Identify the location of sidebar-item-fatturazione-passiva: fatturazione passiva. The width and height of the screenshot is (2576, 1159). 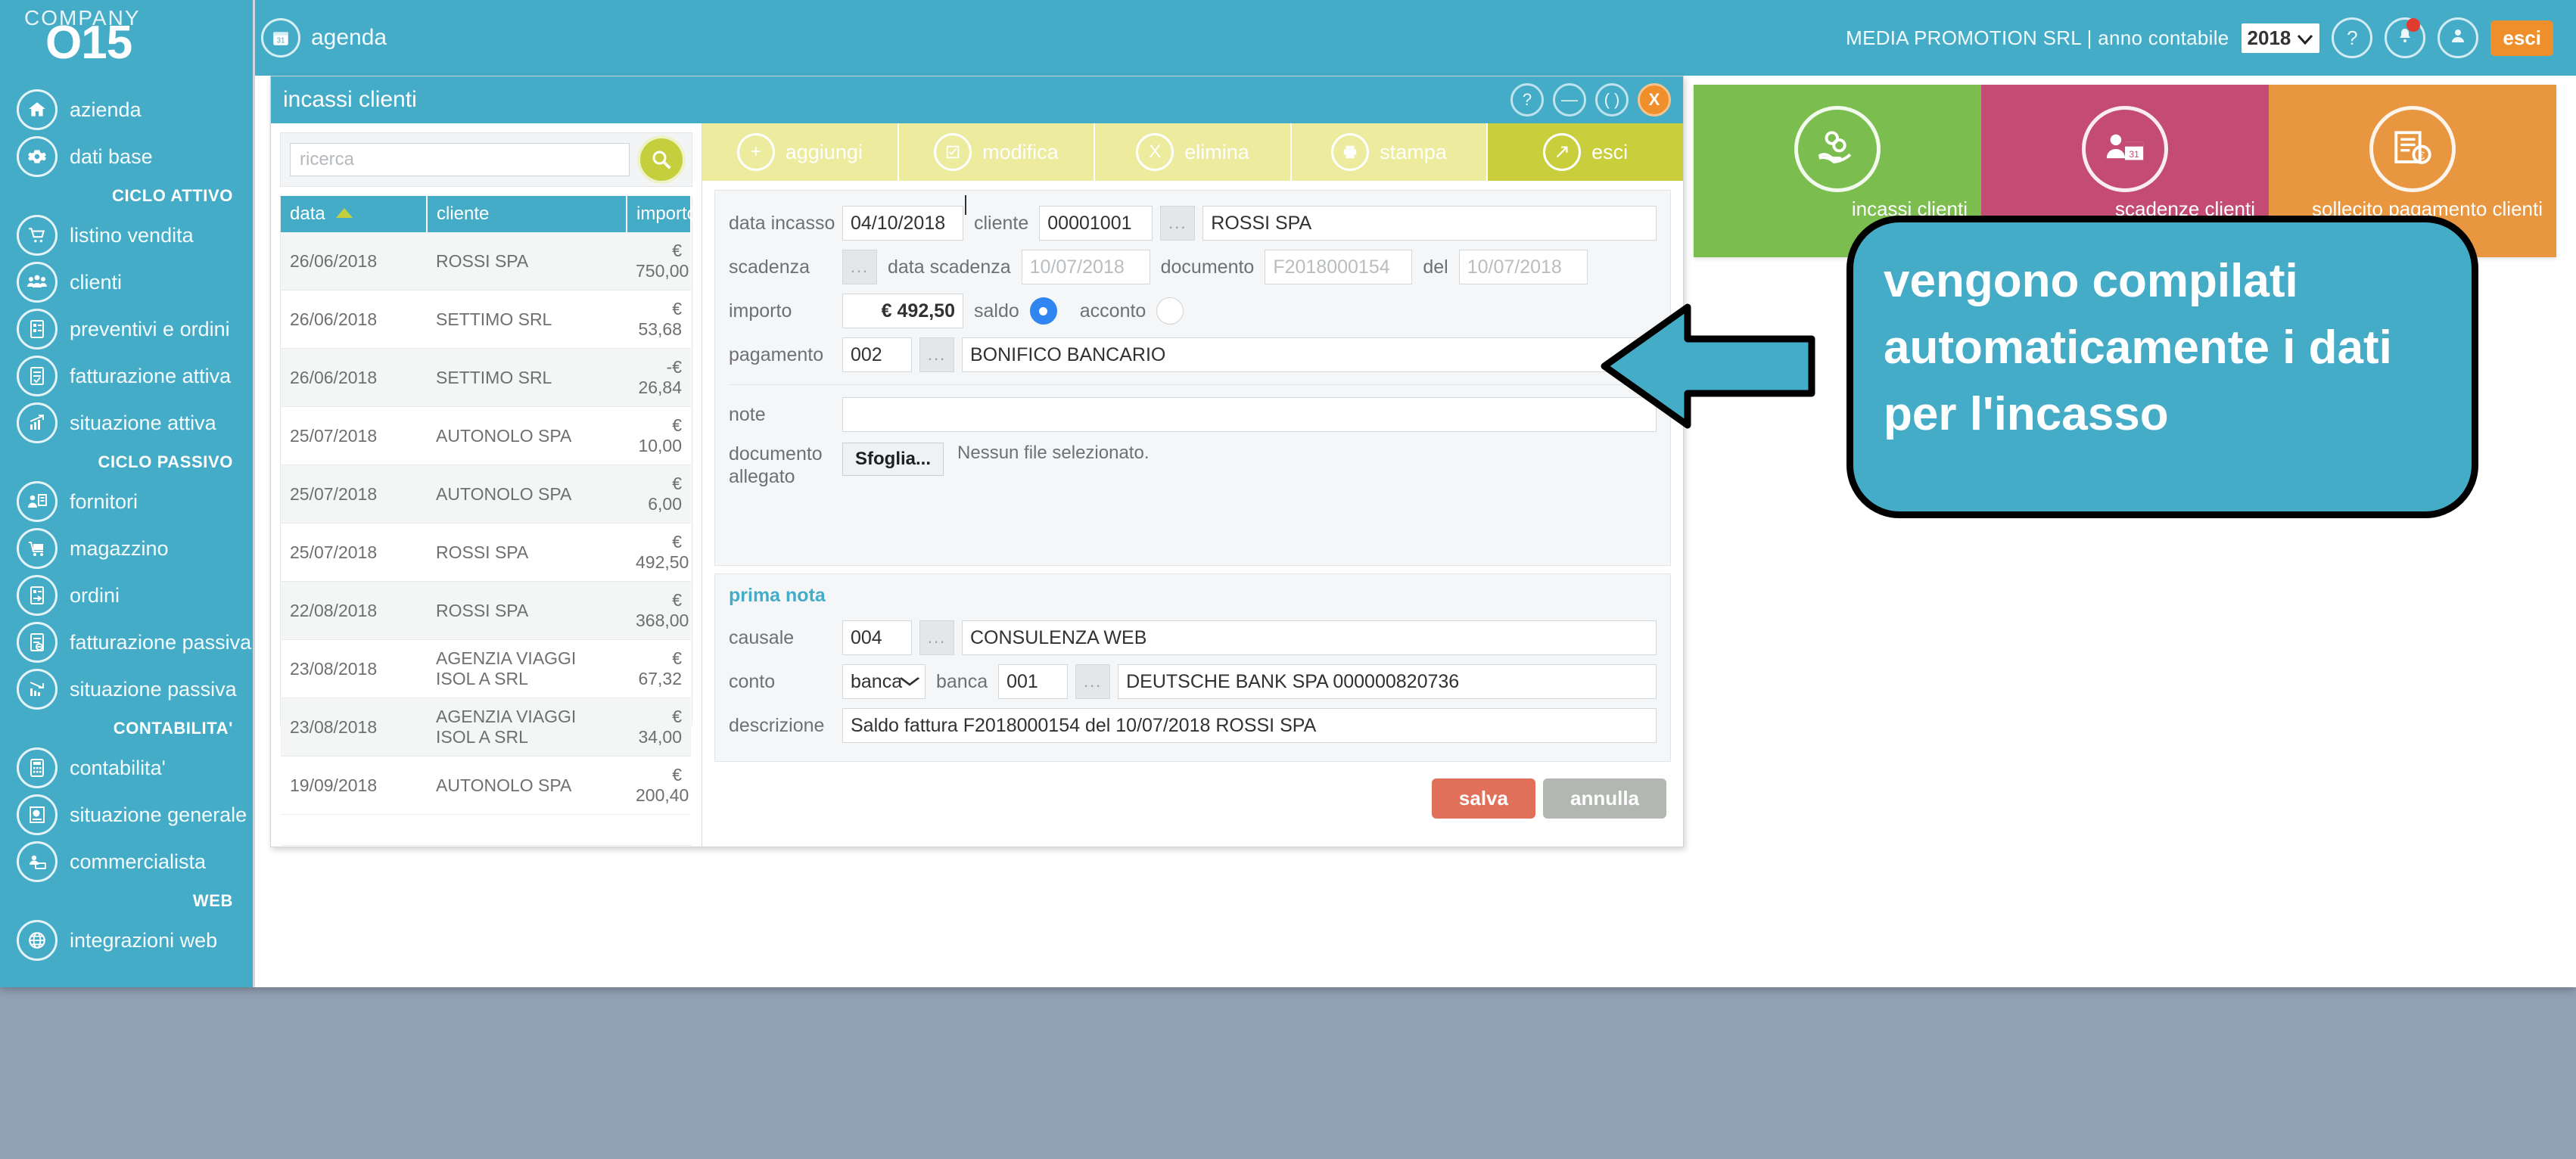
(126, 642).